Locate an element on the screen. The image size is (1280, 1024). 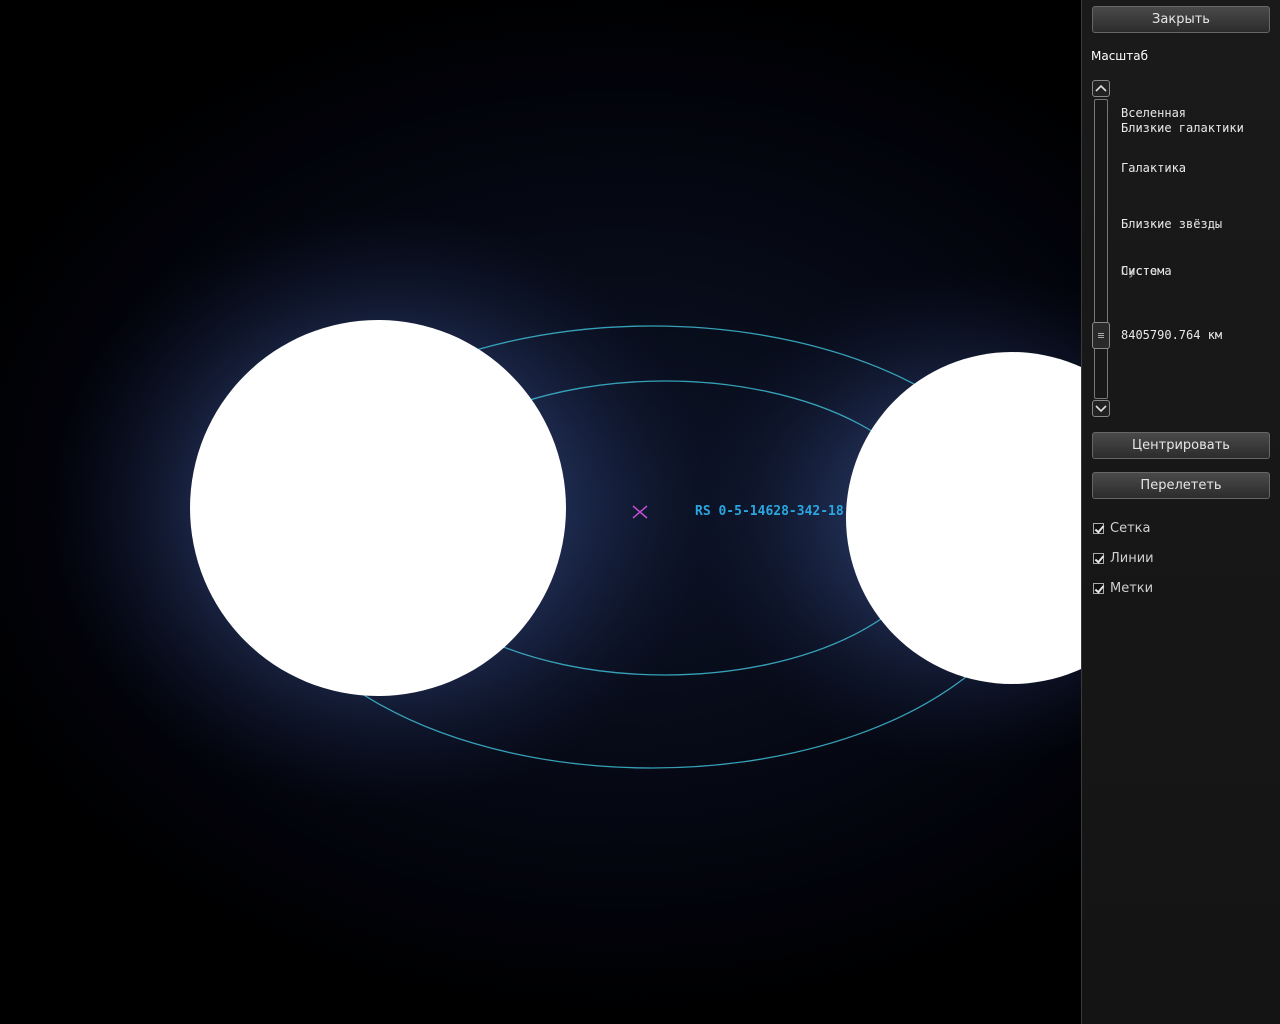
scale-level-universe: Вселенная is located at coordinates (1153, 113).